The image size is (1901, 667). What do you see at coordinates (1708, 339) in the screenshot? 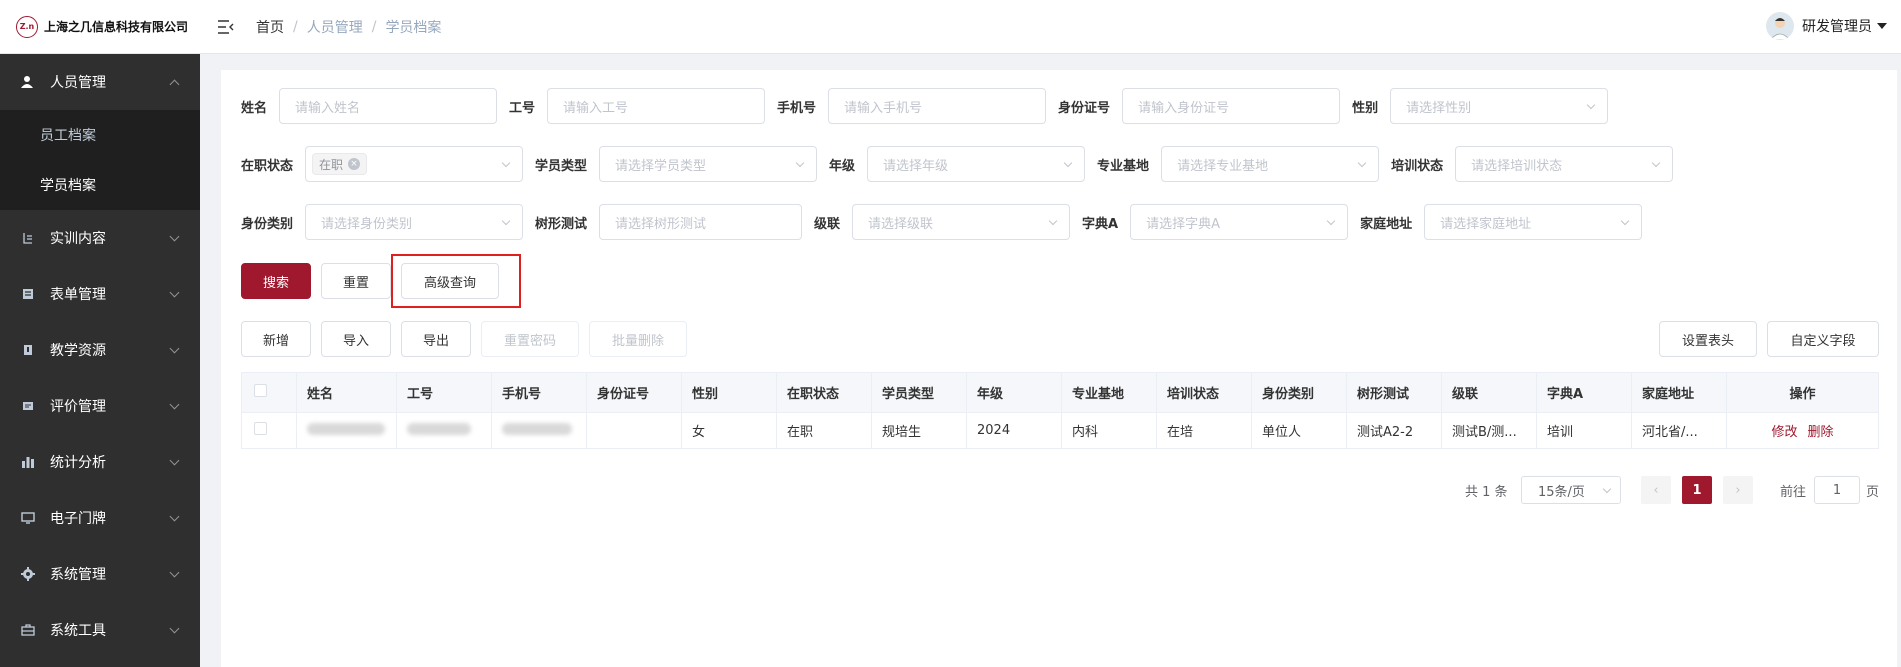
I see `set-header-button: 设置表头` at bounding box center [1708, 339].